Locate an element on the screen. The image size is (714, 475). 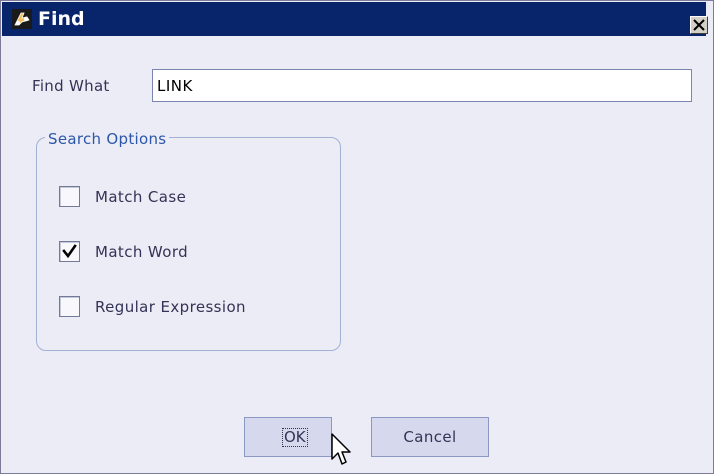
search-options-legend: Search Options is located at coordinates (107, 139).